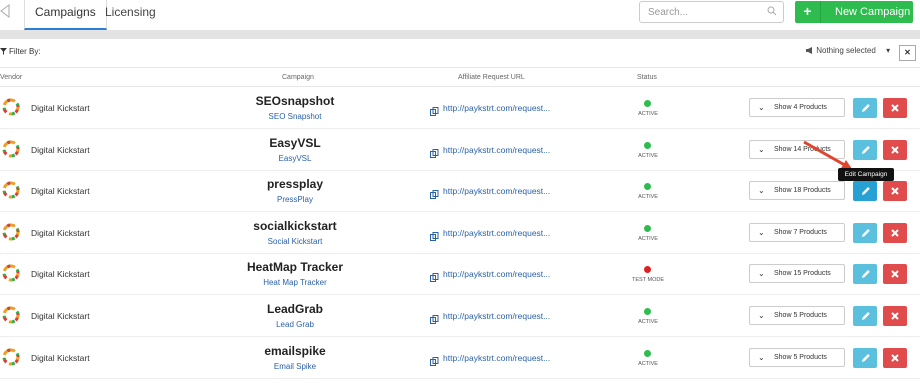 This screenshot has height=390, width=920. I want to click on campaign-logo: SEOsnapshot, so click(295, 101).